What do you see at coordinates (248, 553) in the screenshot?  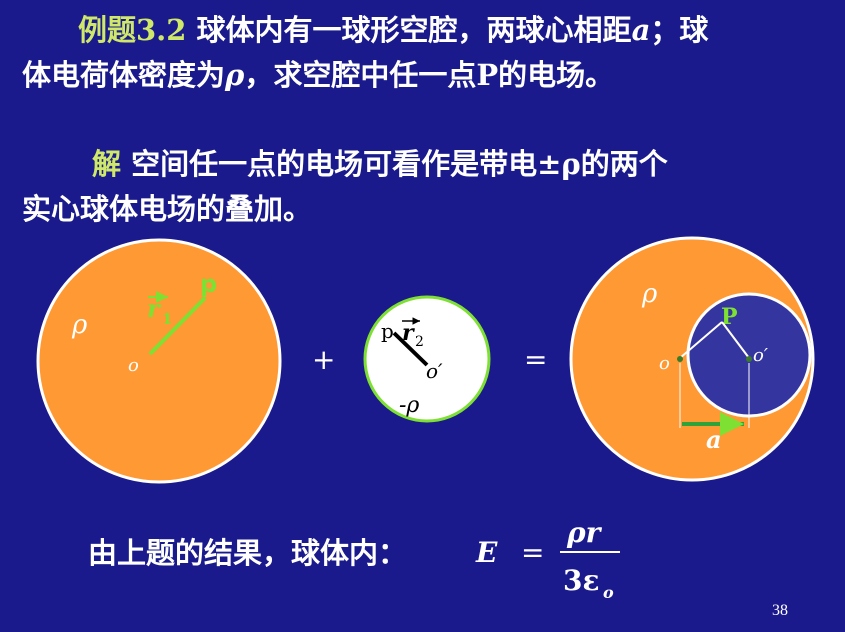 I see `result-lead-text: 由上题的结果，球体内：` at bounding box center [248, 553].